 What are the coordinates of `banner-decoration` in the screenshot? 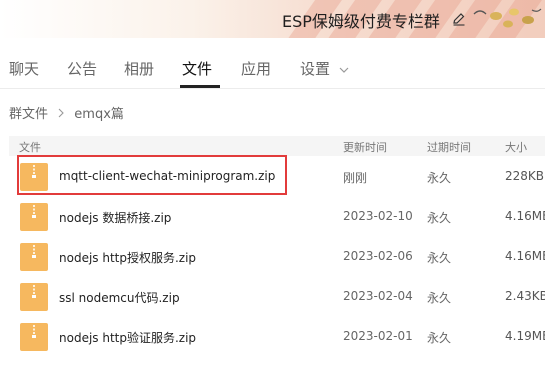 It's located at (507, 18).